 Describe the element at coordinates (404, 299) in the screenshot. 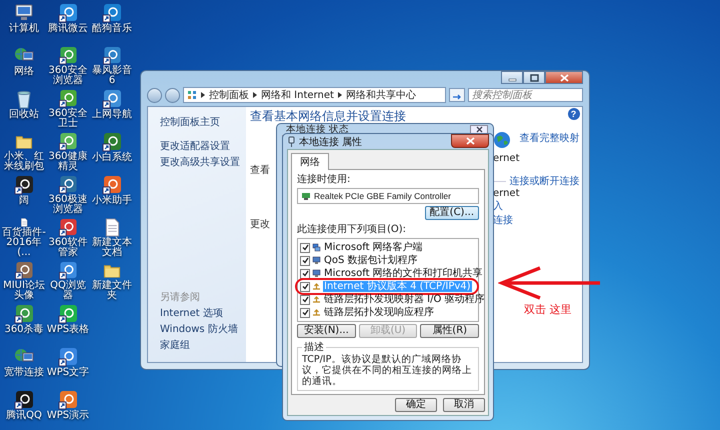

I see `list-item: 链路层拓扑发现映射器 I/O 驱动程序` at that location.